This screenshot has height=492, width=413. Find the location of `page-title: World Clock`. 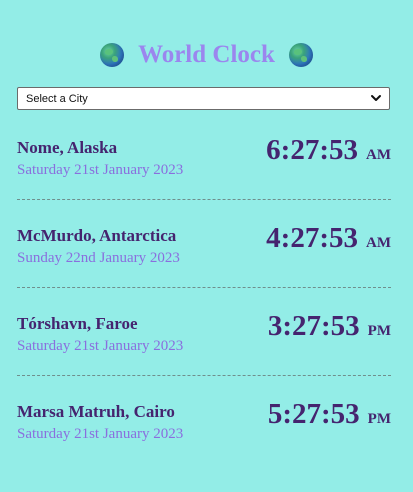

page-title: World Clock is located at coordinates (206, 54).